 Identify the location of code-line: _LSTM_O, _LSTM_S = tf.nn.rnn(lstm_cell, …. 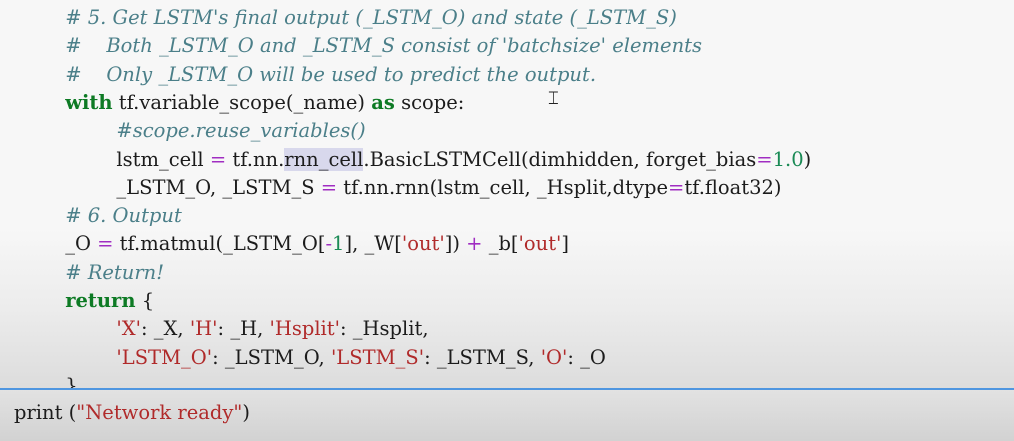
(448, 188).